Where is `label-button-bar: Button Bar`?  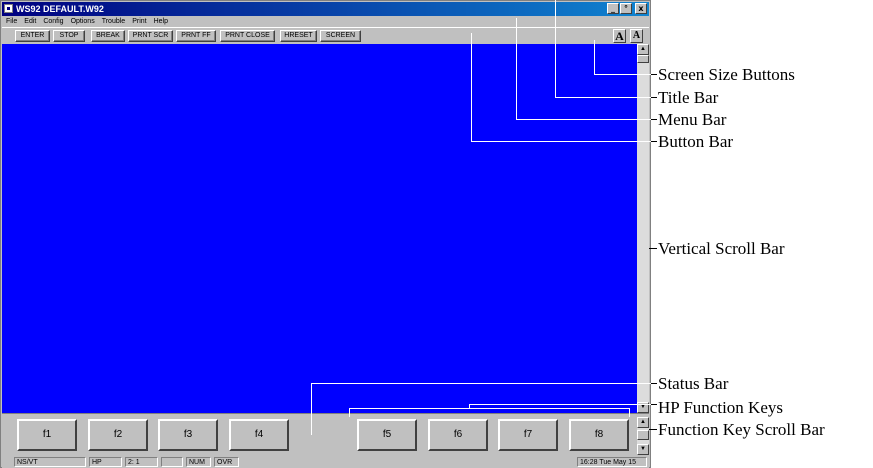
label-button-bar: Button Bar is located at coordinates (696, 141).